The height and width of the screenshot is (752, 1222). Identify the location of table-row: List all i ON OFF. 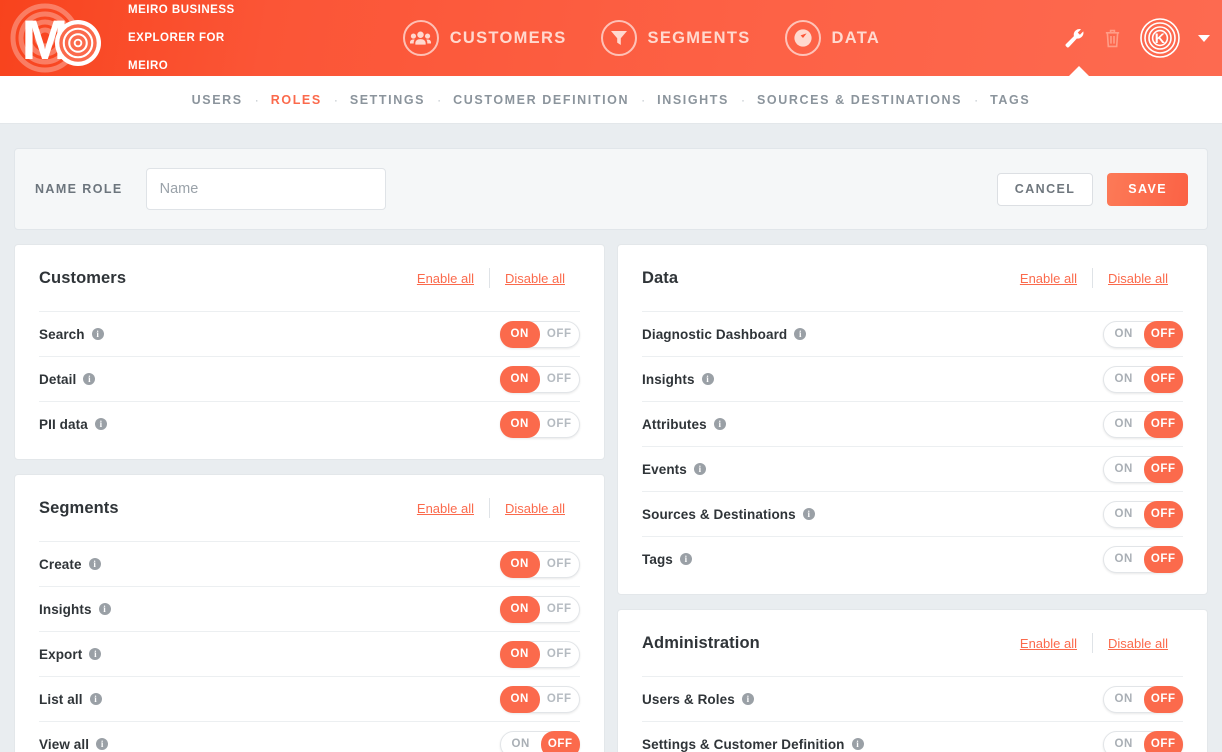
(309, 698).